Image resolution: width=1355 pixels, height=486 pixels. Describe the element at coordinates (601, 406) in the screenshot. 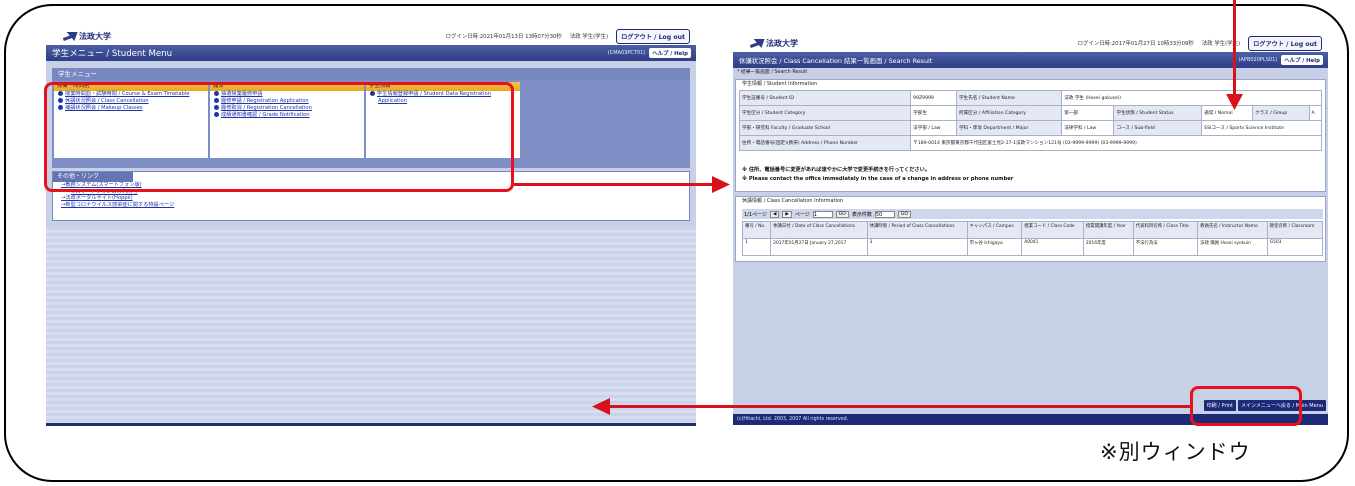

I see `arrow-head-left-icon` at that location.